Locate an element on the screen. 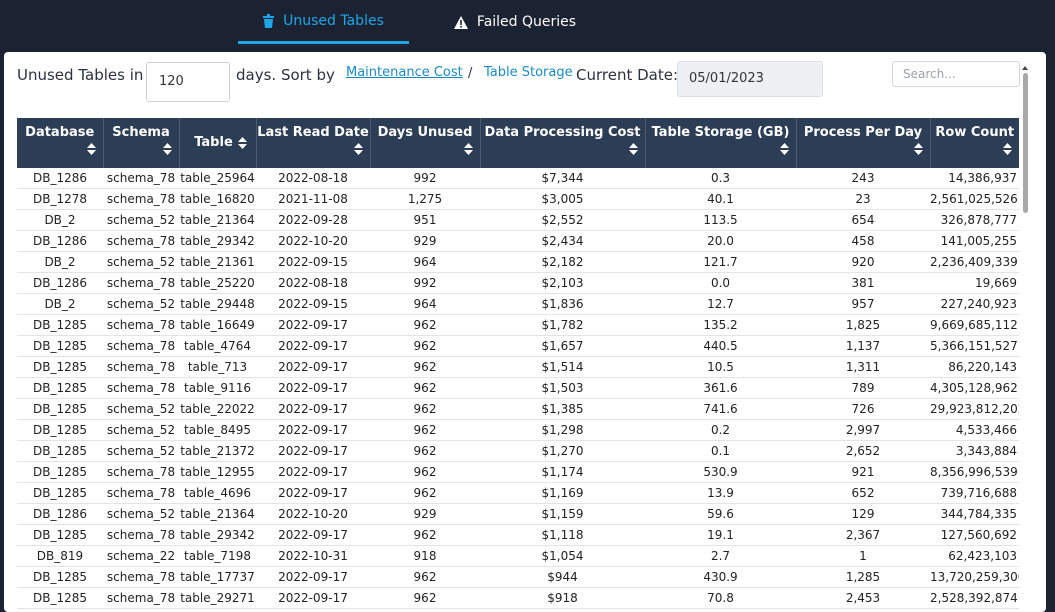 This screenshot has height=612, width=1055. column-header-schema: Schema is located at coordinates (141, 143).